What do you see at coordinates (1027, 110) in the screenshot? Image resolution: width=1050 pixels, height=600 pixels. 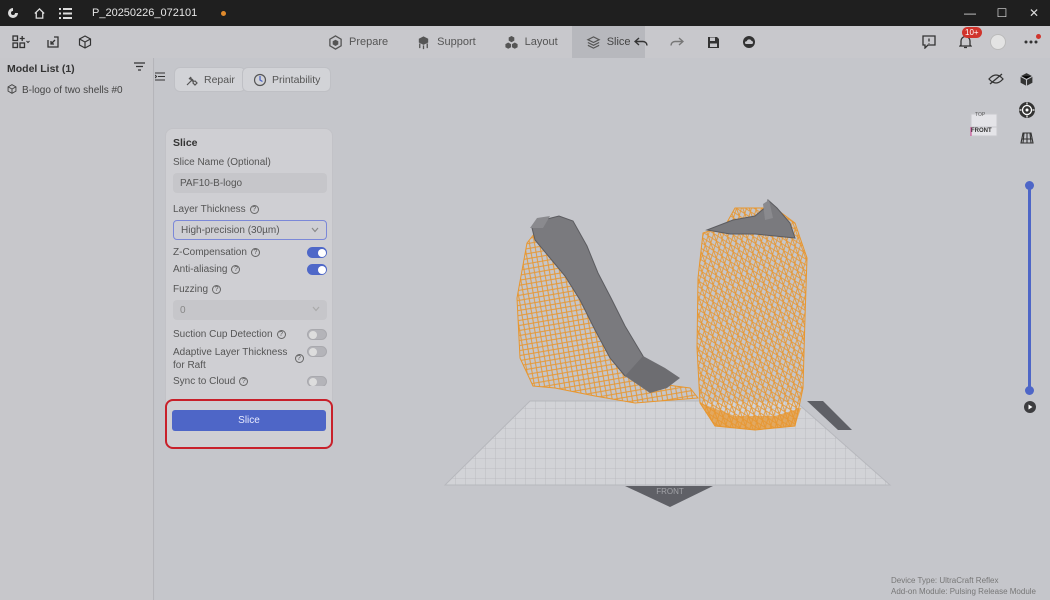 I see `locate-icon` at bounding box center [1027, 110].